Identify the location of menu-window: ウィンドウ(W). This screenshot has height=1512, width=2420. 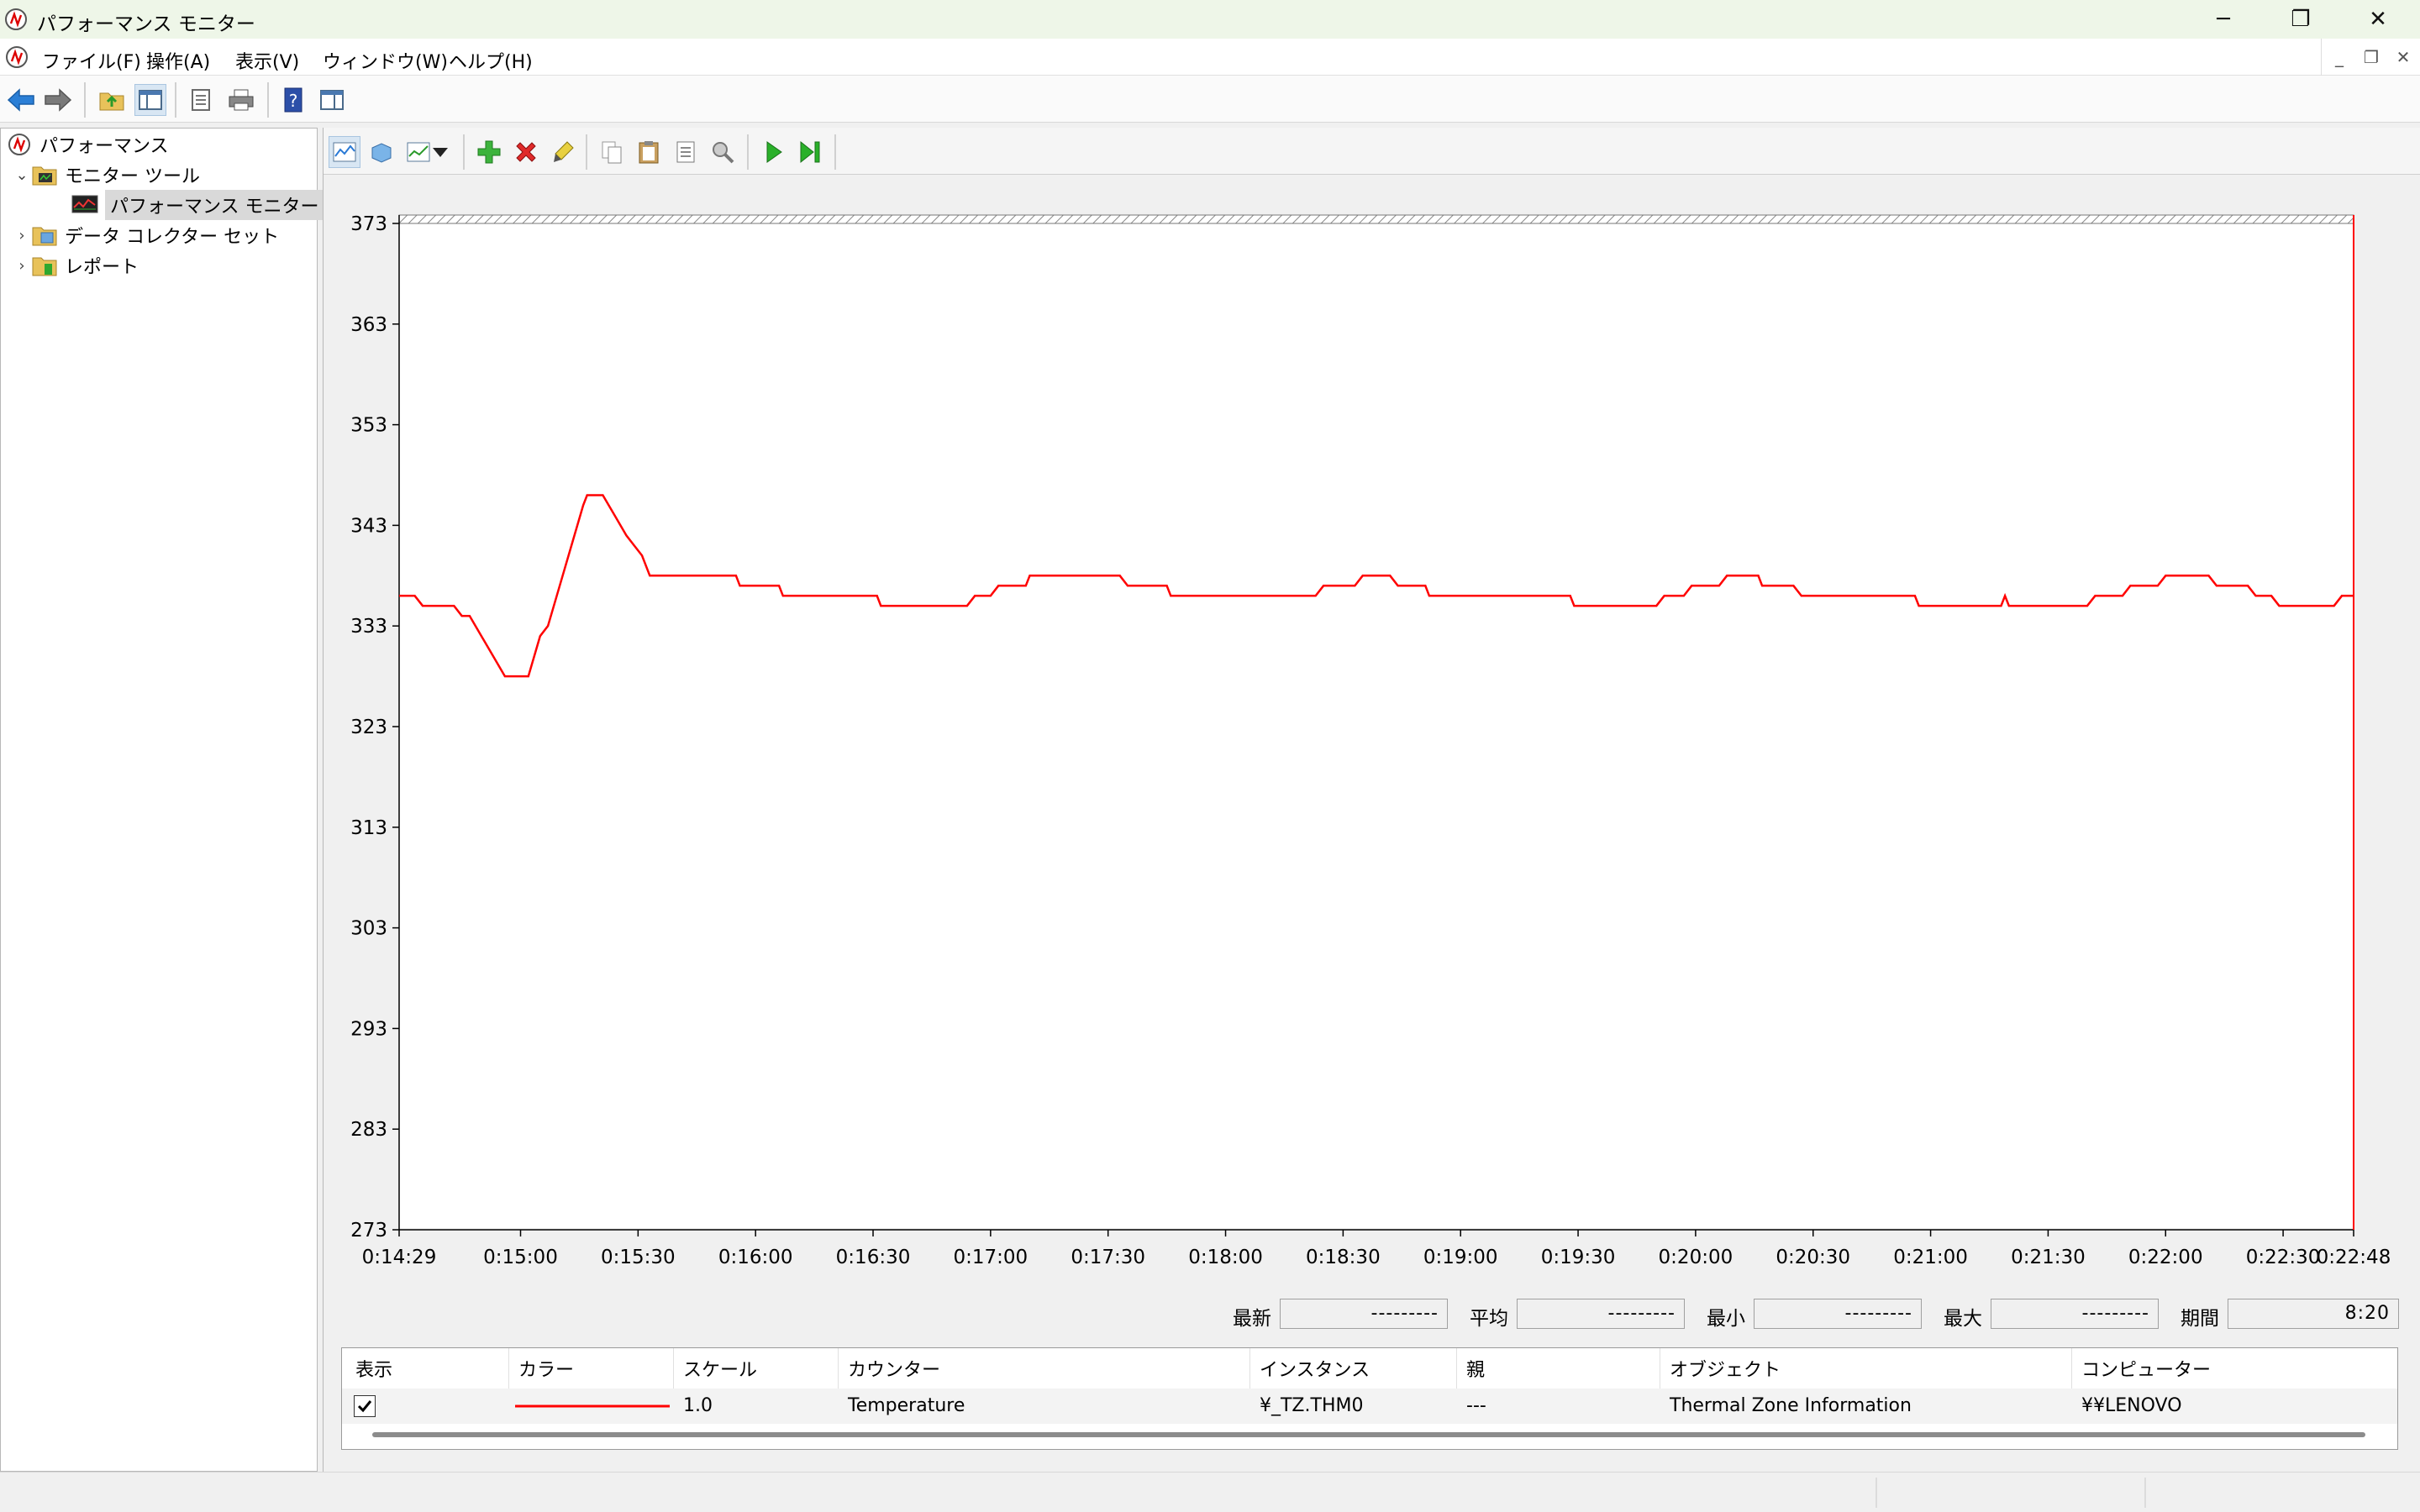
(385, 60).